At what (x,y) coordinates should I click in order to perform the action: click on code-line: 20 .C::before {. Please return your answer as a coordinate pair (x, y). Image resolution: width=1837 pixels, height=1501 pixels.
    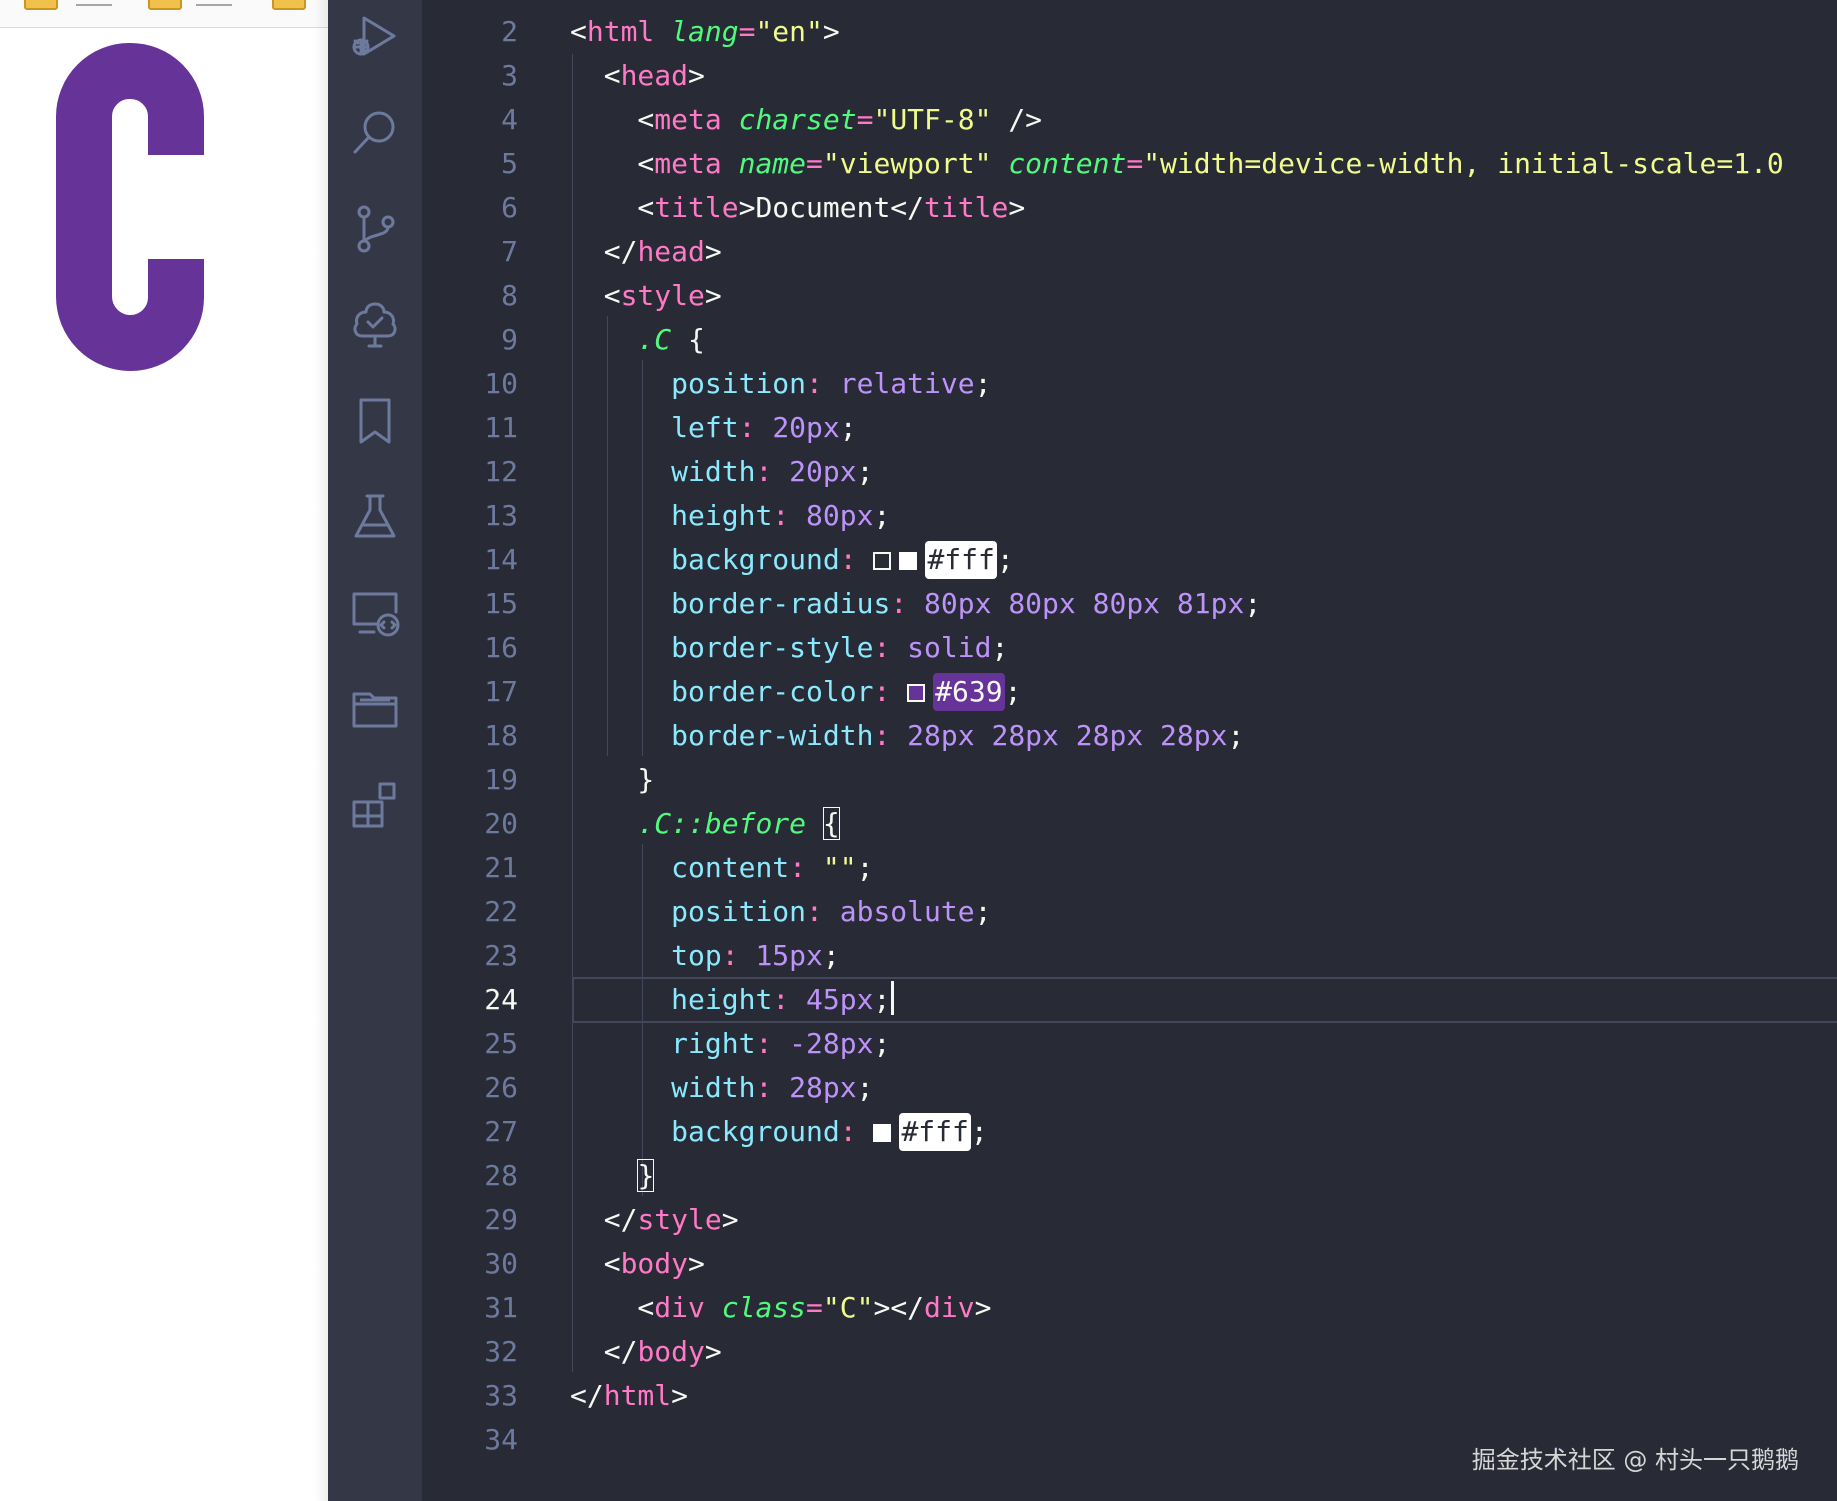
    Looking at the image, I should click on (1129, 824).